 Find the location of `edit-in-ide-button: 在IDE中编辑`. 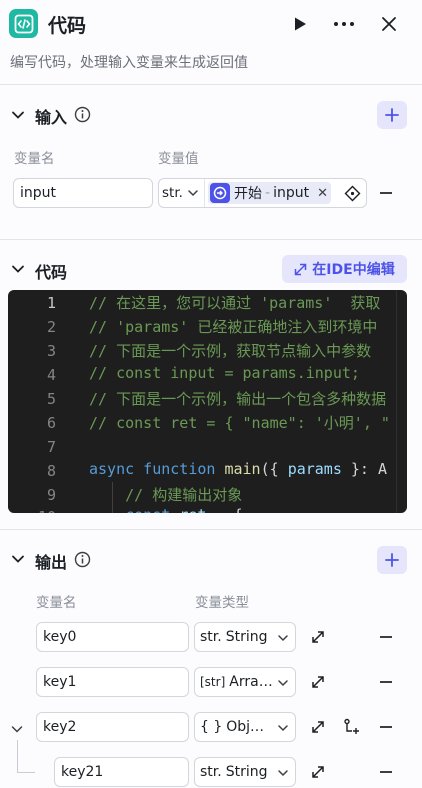

edit-in-ide-button: 在IDE中编辑 is located at coordinates (344, 269).